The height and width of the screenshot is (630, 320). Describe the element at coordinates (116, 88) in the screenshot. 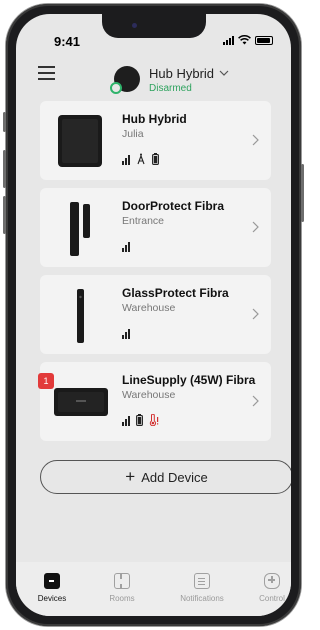

I see `hub-status-ring-icon` at that location.